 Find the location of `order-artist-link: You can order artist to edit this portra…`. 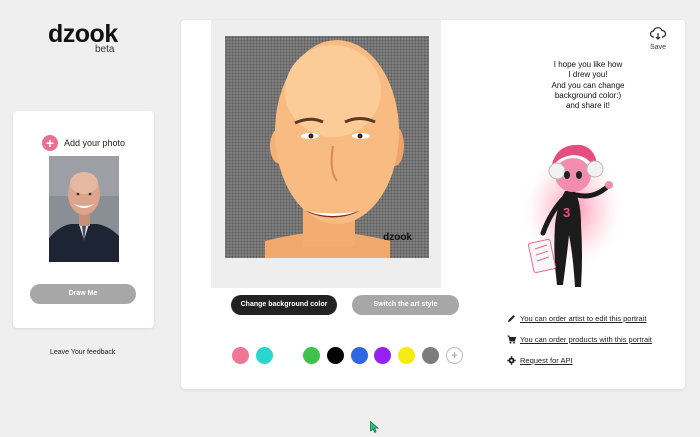

order-artist-link: You can order artist to edit this portra… is located at coordinates (576, 318).